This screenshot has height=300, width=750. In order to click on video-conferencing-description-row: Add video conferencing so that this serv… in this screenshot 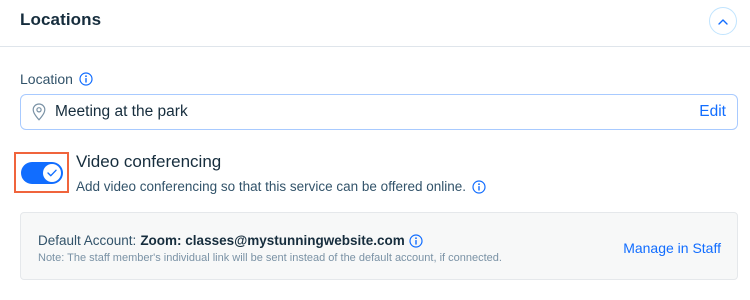, I will do `click(281, 186)`.